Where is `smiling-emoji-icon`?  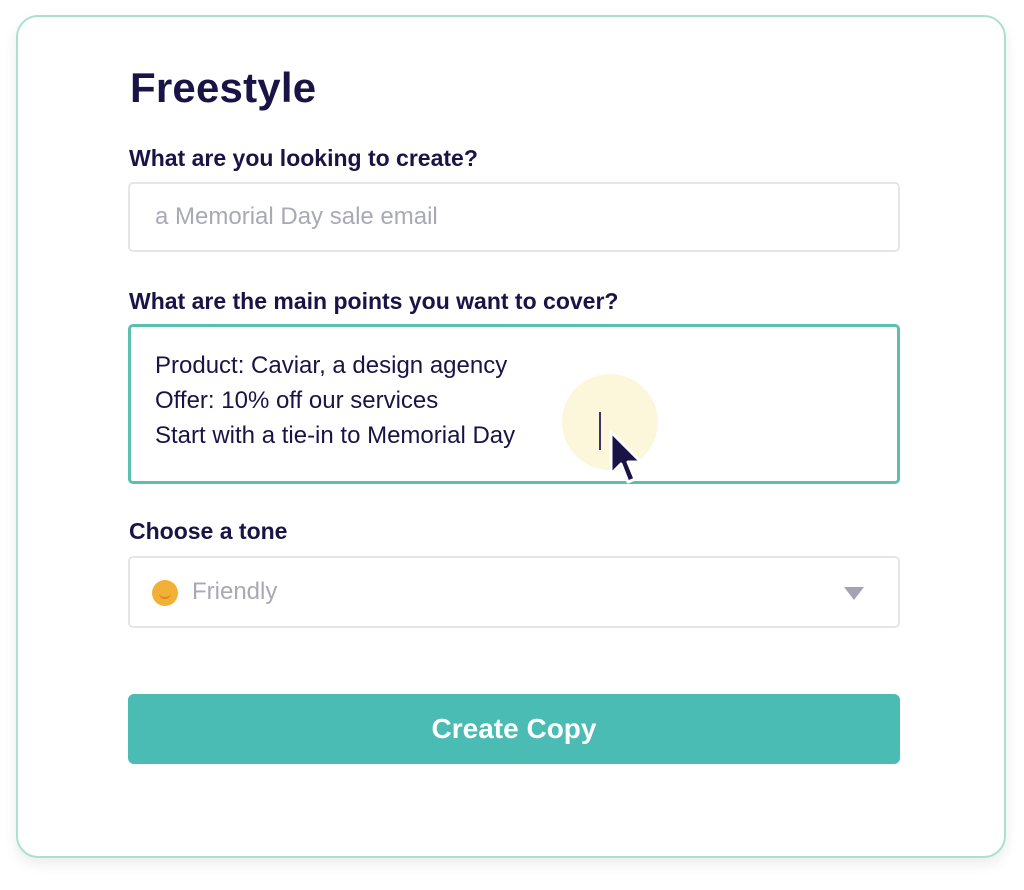 smiling-emoji-icon is located at coordinates (165, 593).